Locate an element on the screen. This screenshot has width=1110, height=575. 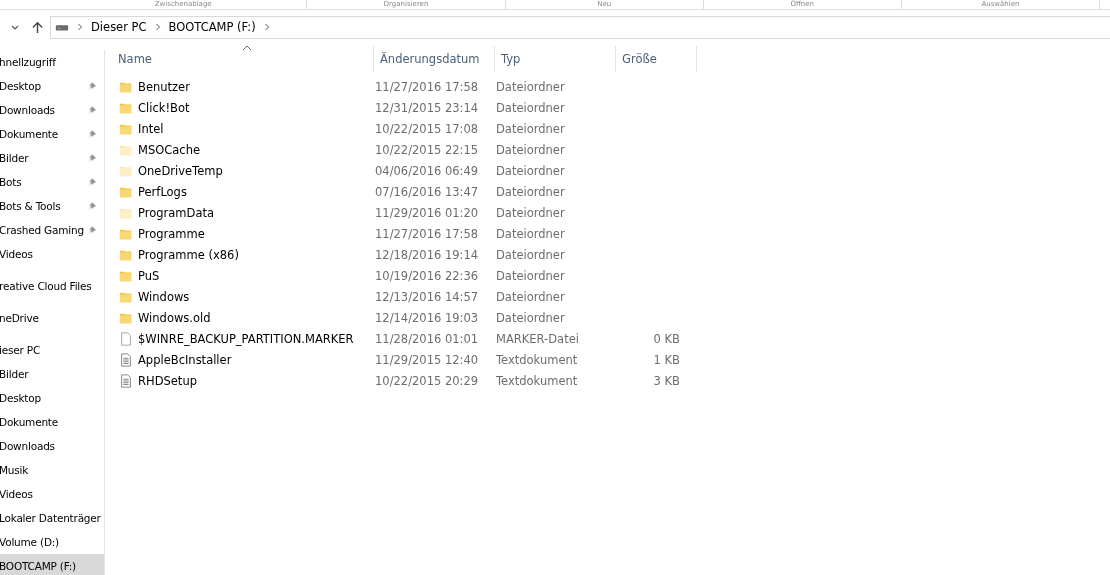
column-header: Größe is located at coordinates (656, 59).